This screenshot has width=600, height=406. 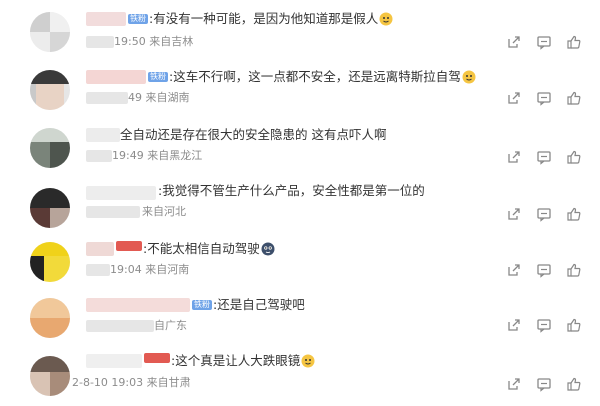 What do you see at coordinates (312, 77) in the screenshot?
I see `comment-text: 铁粉:这车不行啊，这一点都不安全，还是远离特斯拉自驾` at bounding box center [312, 77].